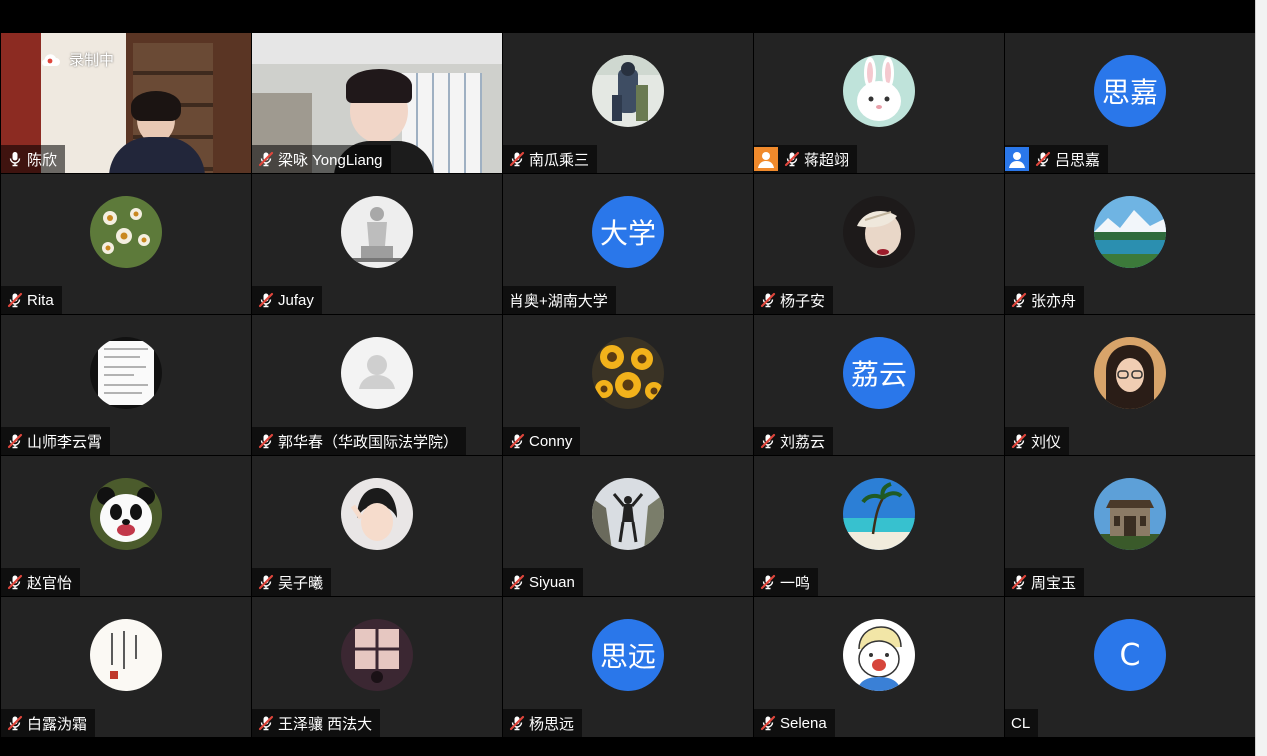  Describe the element at coordinates (879, 655) in the screenshot. I see `photo-cartoon-icon` at that location.